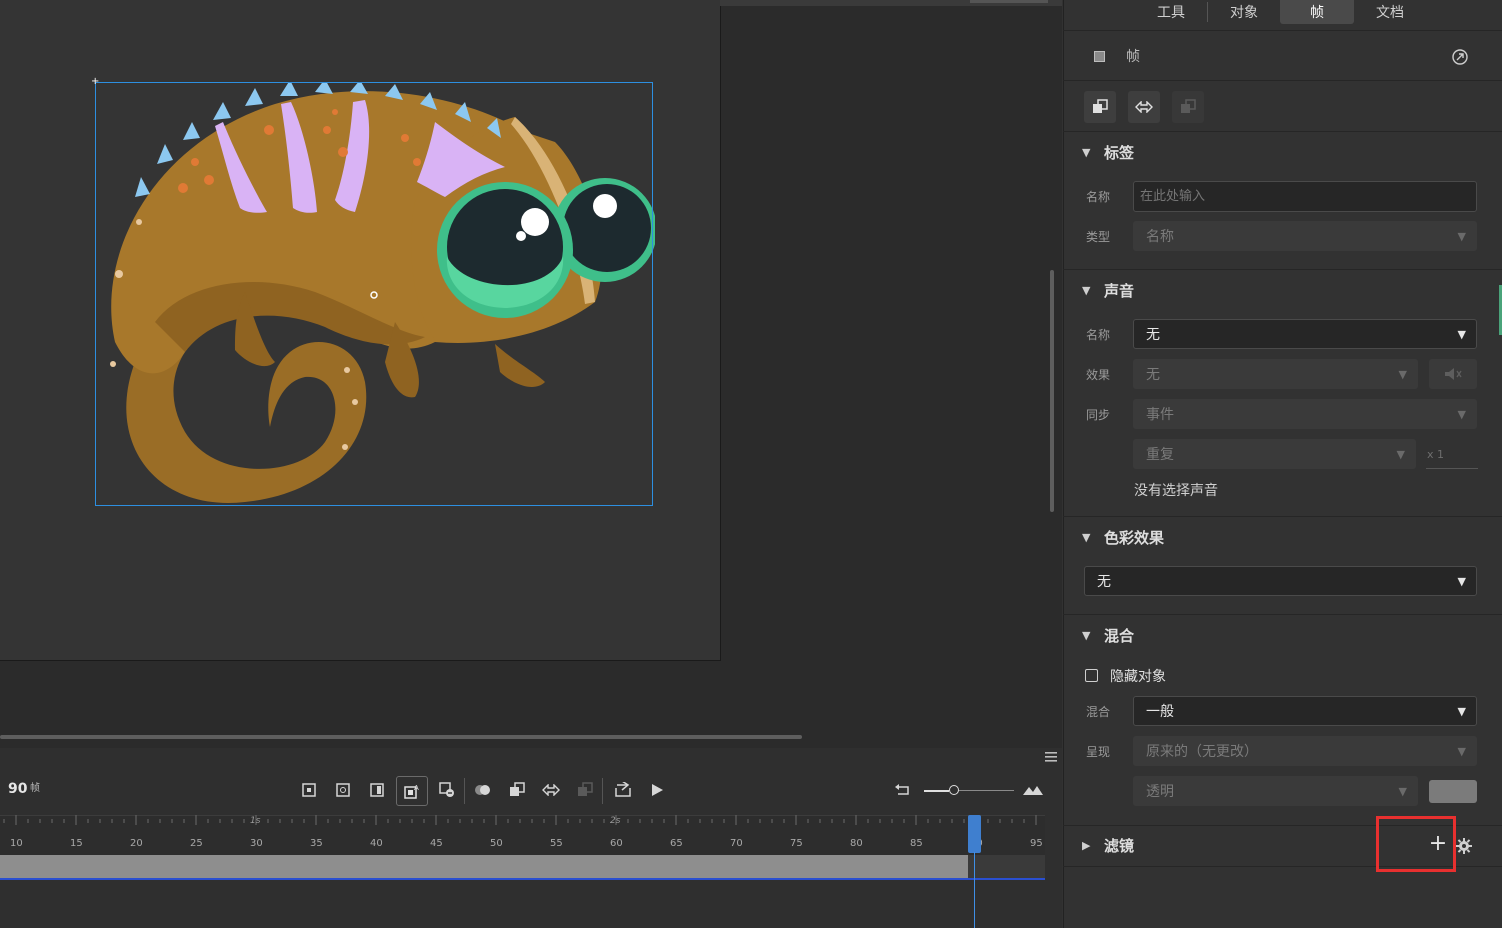  What do you see at coordinates (1134, 538) in the screenshot?
I see `color-effect-section-title: 色彩效果` at bounding box center [1134, 538].